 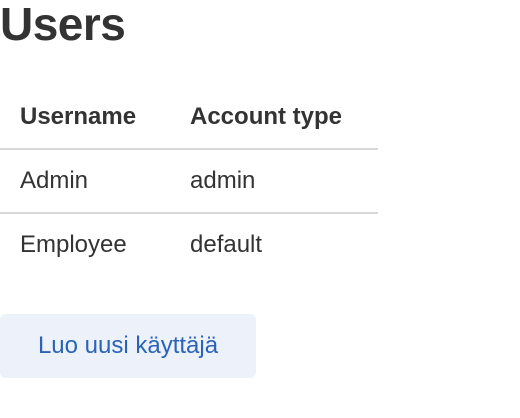 I want to click on column-header-account-type: Account type, so click(x=274, y=118).